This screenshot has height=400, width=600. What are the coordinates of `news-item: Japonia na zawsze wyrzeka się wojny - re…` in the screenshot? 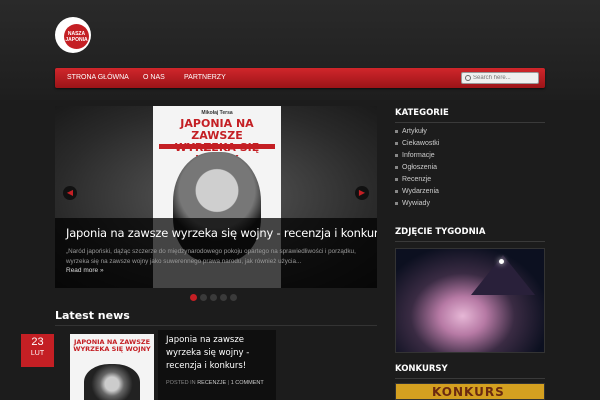 It's located at (217, 365).